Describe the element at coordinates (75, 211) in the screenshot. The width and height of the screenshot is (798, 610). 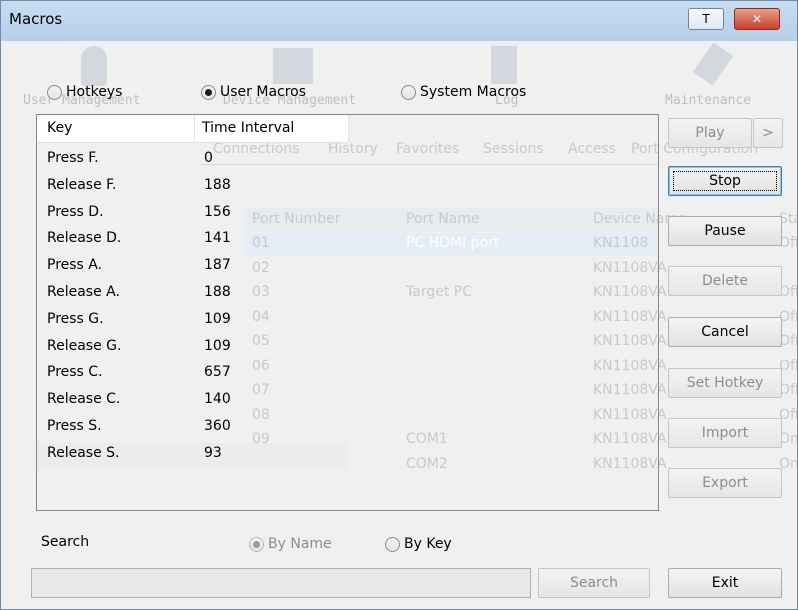
I see `macro-key: Press D.` at that location.